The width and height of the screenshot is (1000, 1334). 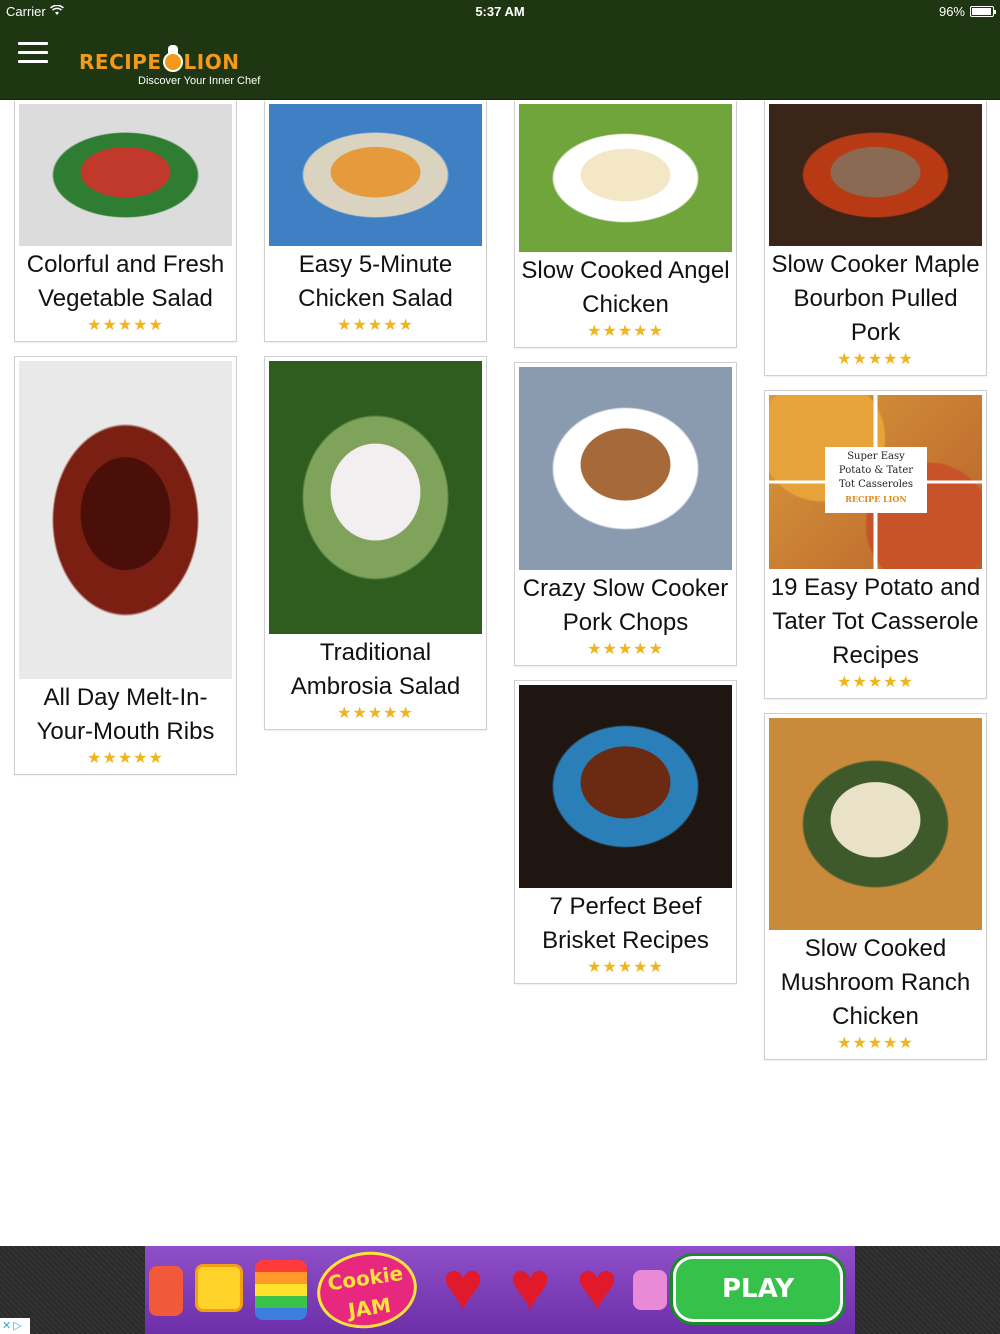 I want to click on recipe-card: Slow Cooked Mushroom Ranch Chicken ★★★★★, so click(x=875, y=886).